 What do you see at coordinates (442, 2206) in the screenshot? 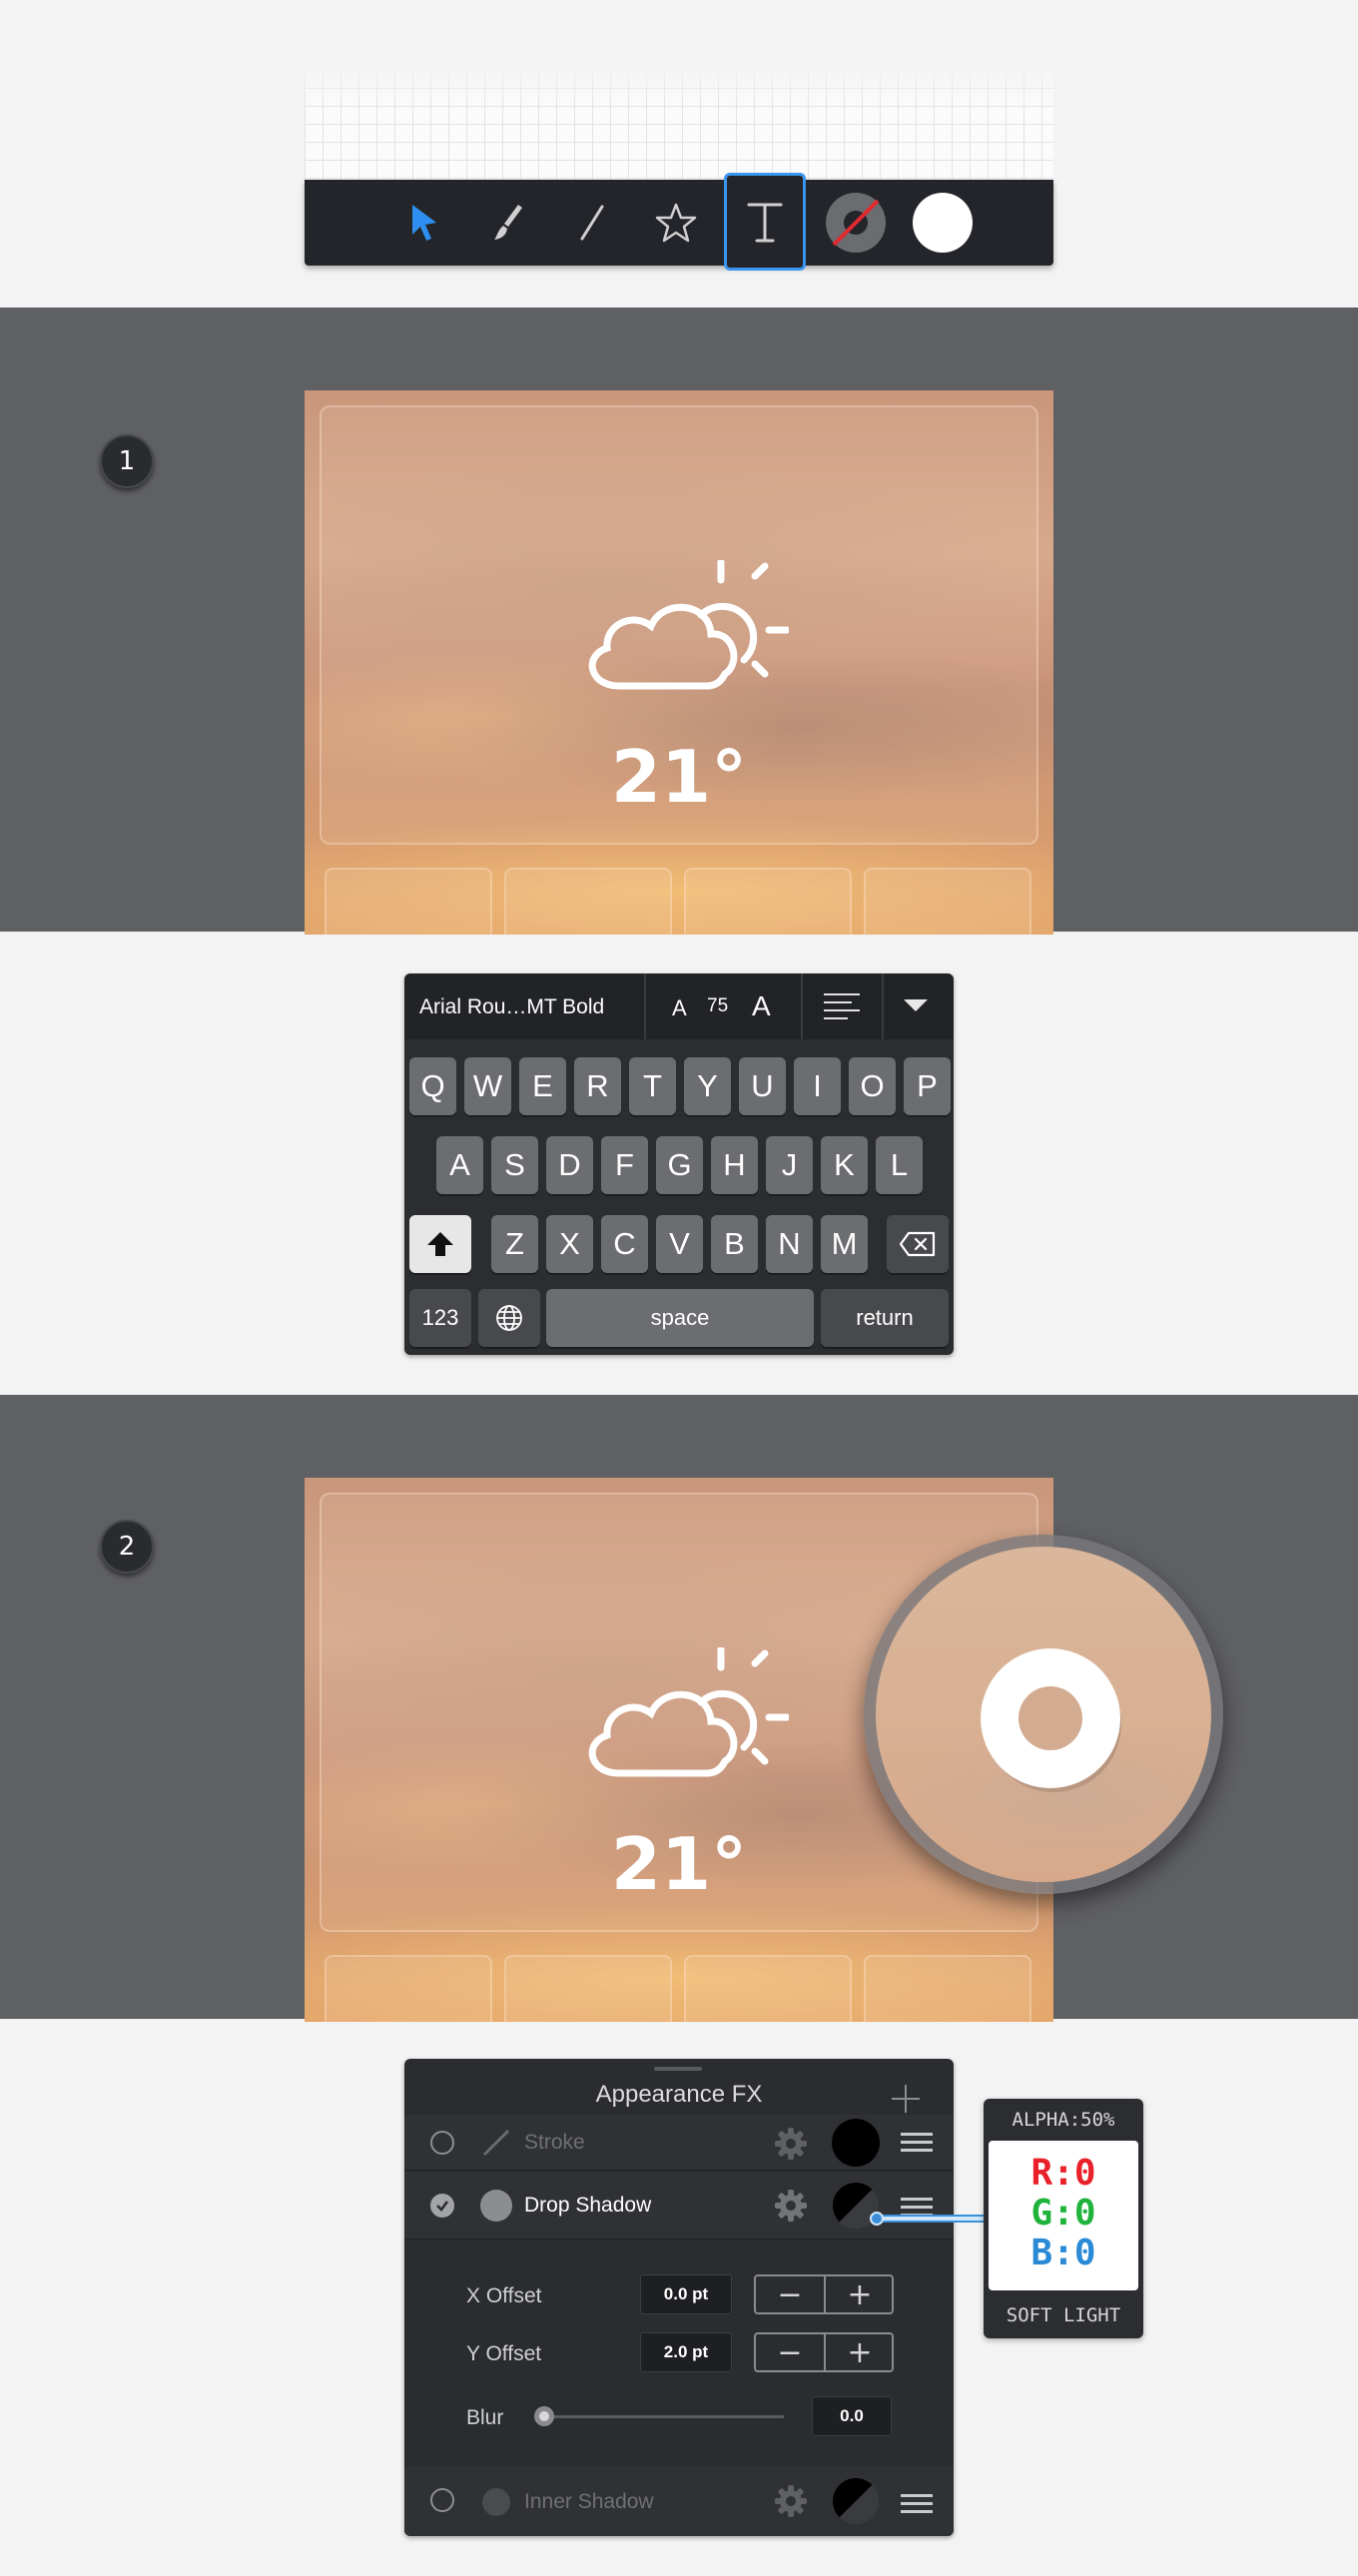
I see `effect-toggle-checked` at bounding box center [442, 2206].